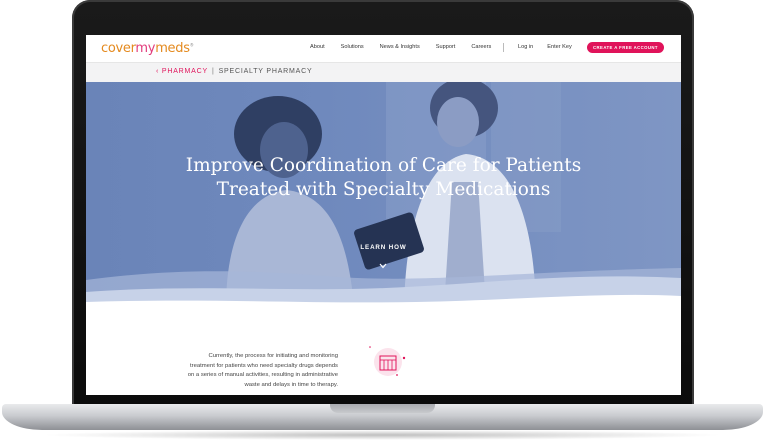  What do you see at coordinates (265, 71) in the screenshot?
I see `breadcrumb-current: SPECIALTY PHARMACY` at bounding box center [265, 71].